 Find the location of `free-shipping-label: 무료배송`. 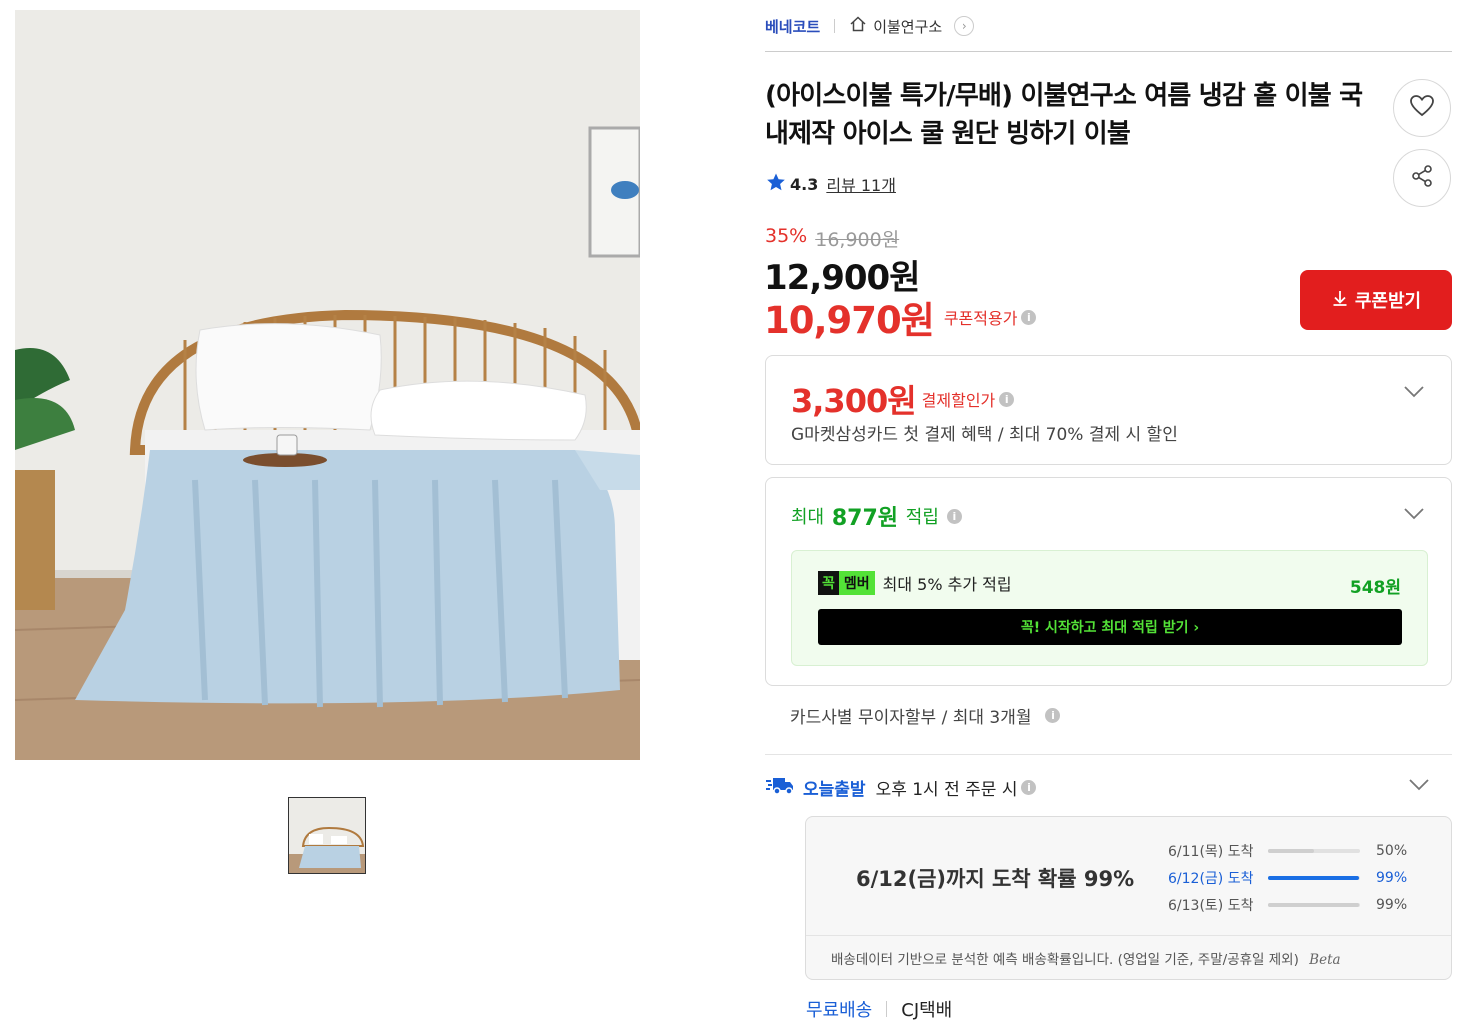

free-shipping-label: 무료배송 is located at coordinates (839, 1010).